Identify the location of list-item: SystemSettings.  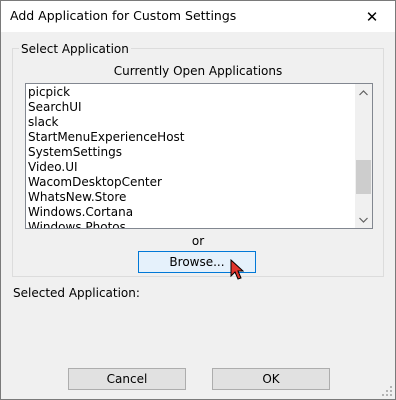
(191, 152).